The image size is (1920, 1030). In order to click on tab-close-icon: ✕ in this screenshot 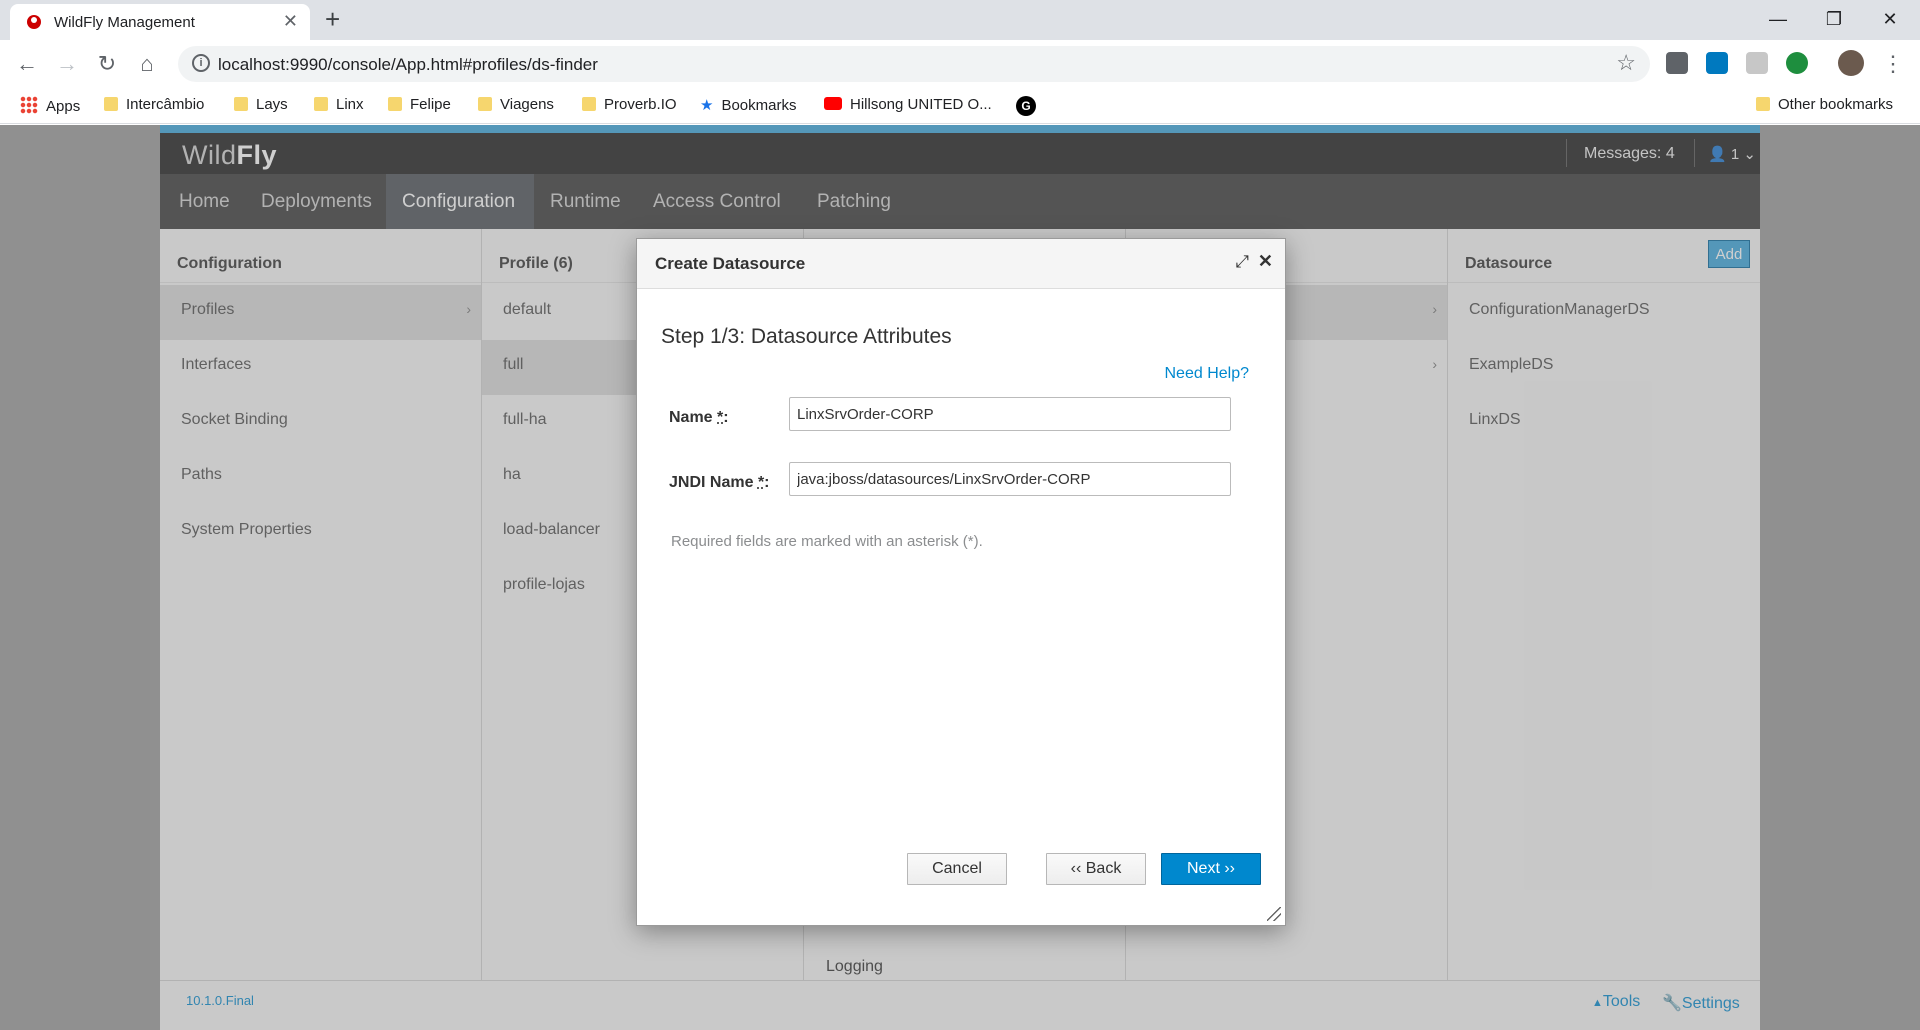, I will do `click(290, 21)`.